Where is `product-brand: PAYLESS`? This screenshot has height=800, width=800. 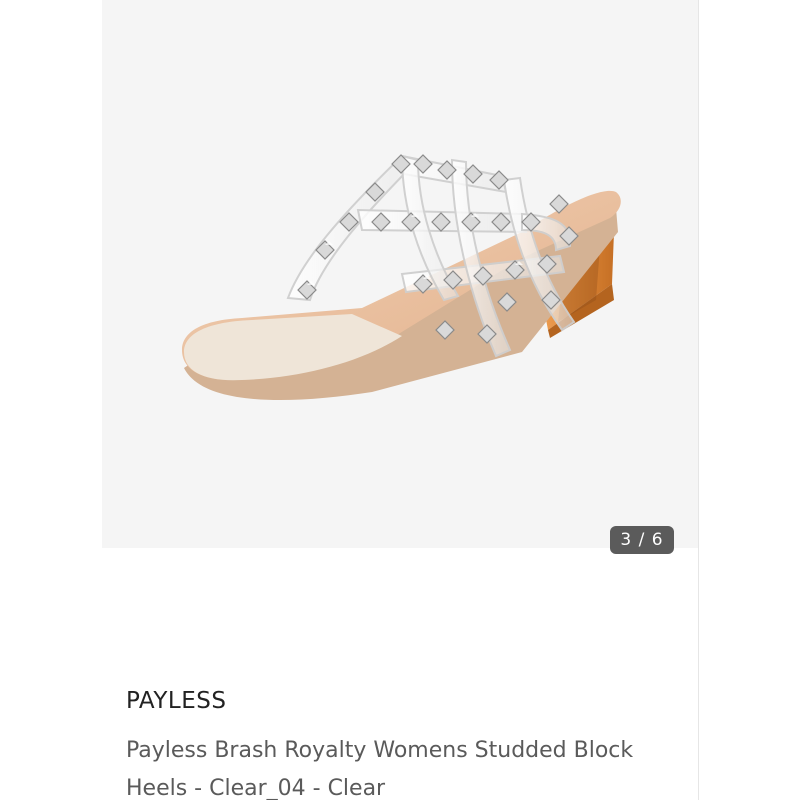 product-brand: PAYLESS is located at coordinates (176, 701).